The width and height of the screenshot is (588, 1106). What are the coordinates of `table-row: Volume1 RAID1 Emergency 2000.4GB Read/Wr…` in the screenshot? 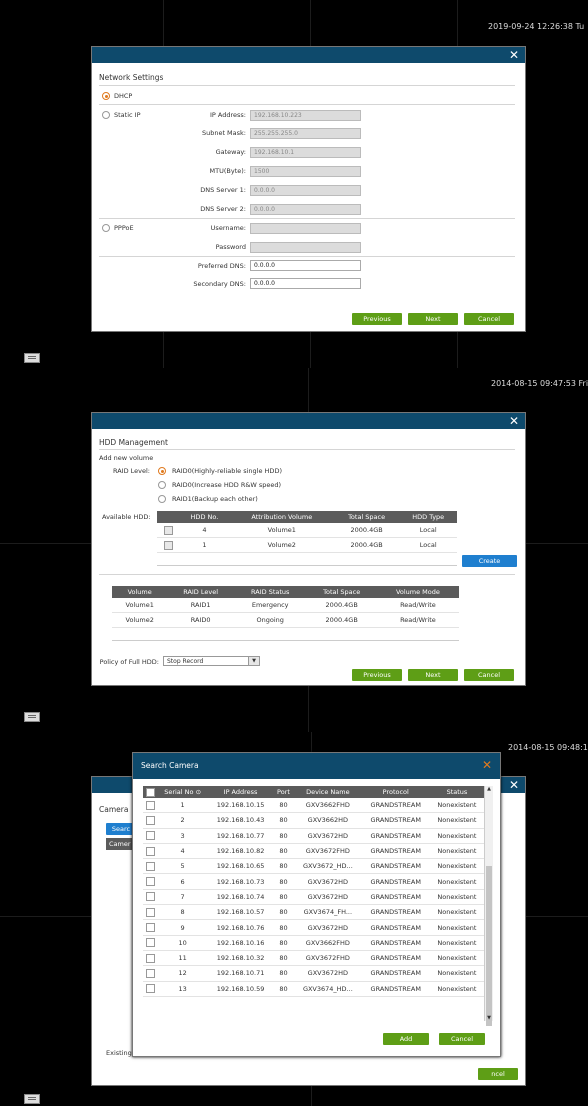 It's located at (285, 605).